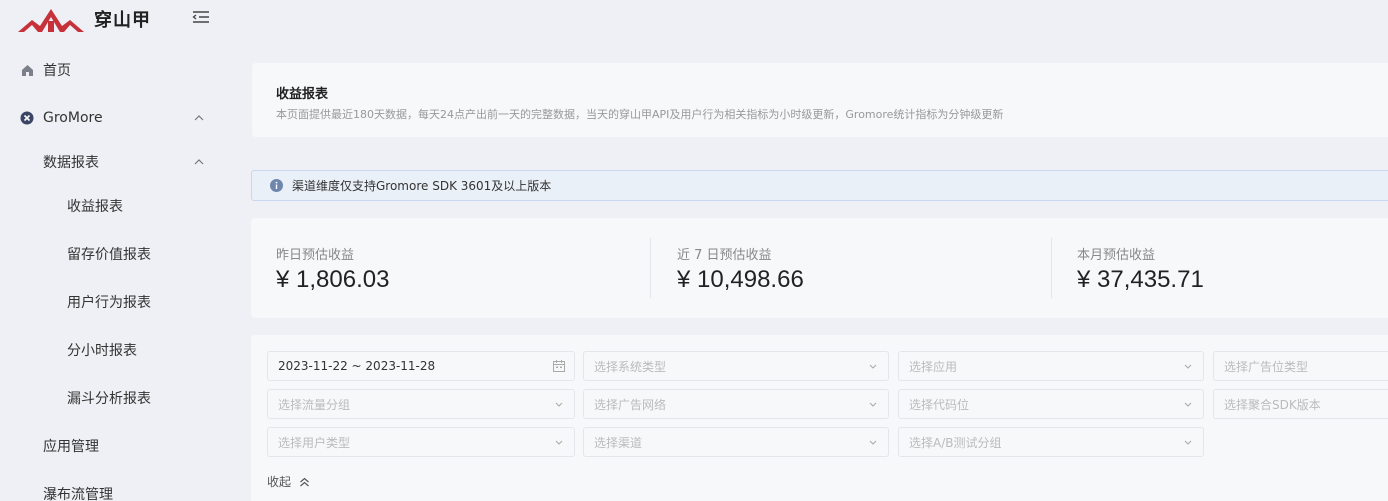 The height and width of the screenshot is (501, 1388). What do you see at coordinates (71, 163) in the screenshot?
I see `nav-data-reports-label: 数据报表` at bounding box center [71, 163].